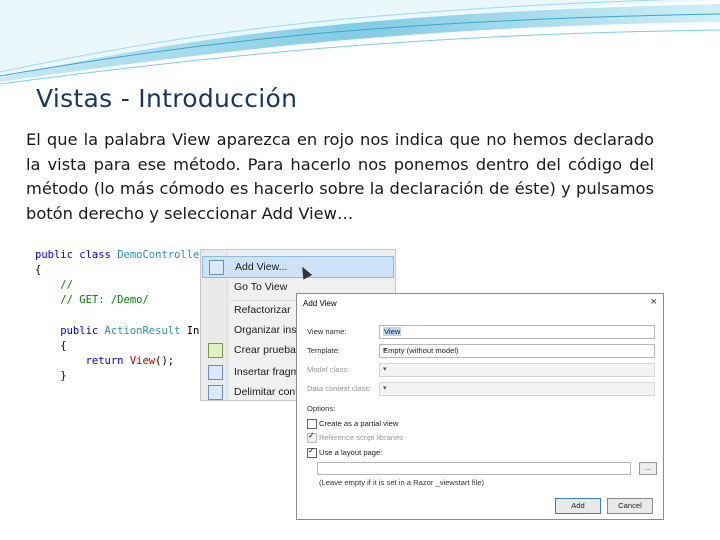 This screenshot has width=720, height=540. I want to click on code-type: ActionResult, so click(145, 331).